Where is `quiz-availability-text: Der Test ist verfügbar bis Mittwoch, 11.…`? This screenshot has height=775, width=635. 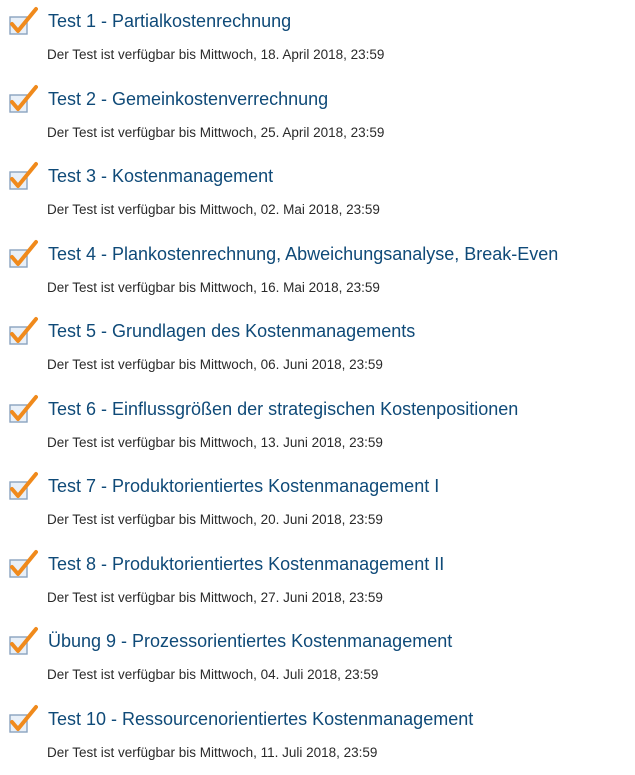
quiz-availability-text: Der Test ist verfügbar bis Mittwoch, 11.… is located at coordinates (212, 752).